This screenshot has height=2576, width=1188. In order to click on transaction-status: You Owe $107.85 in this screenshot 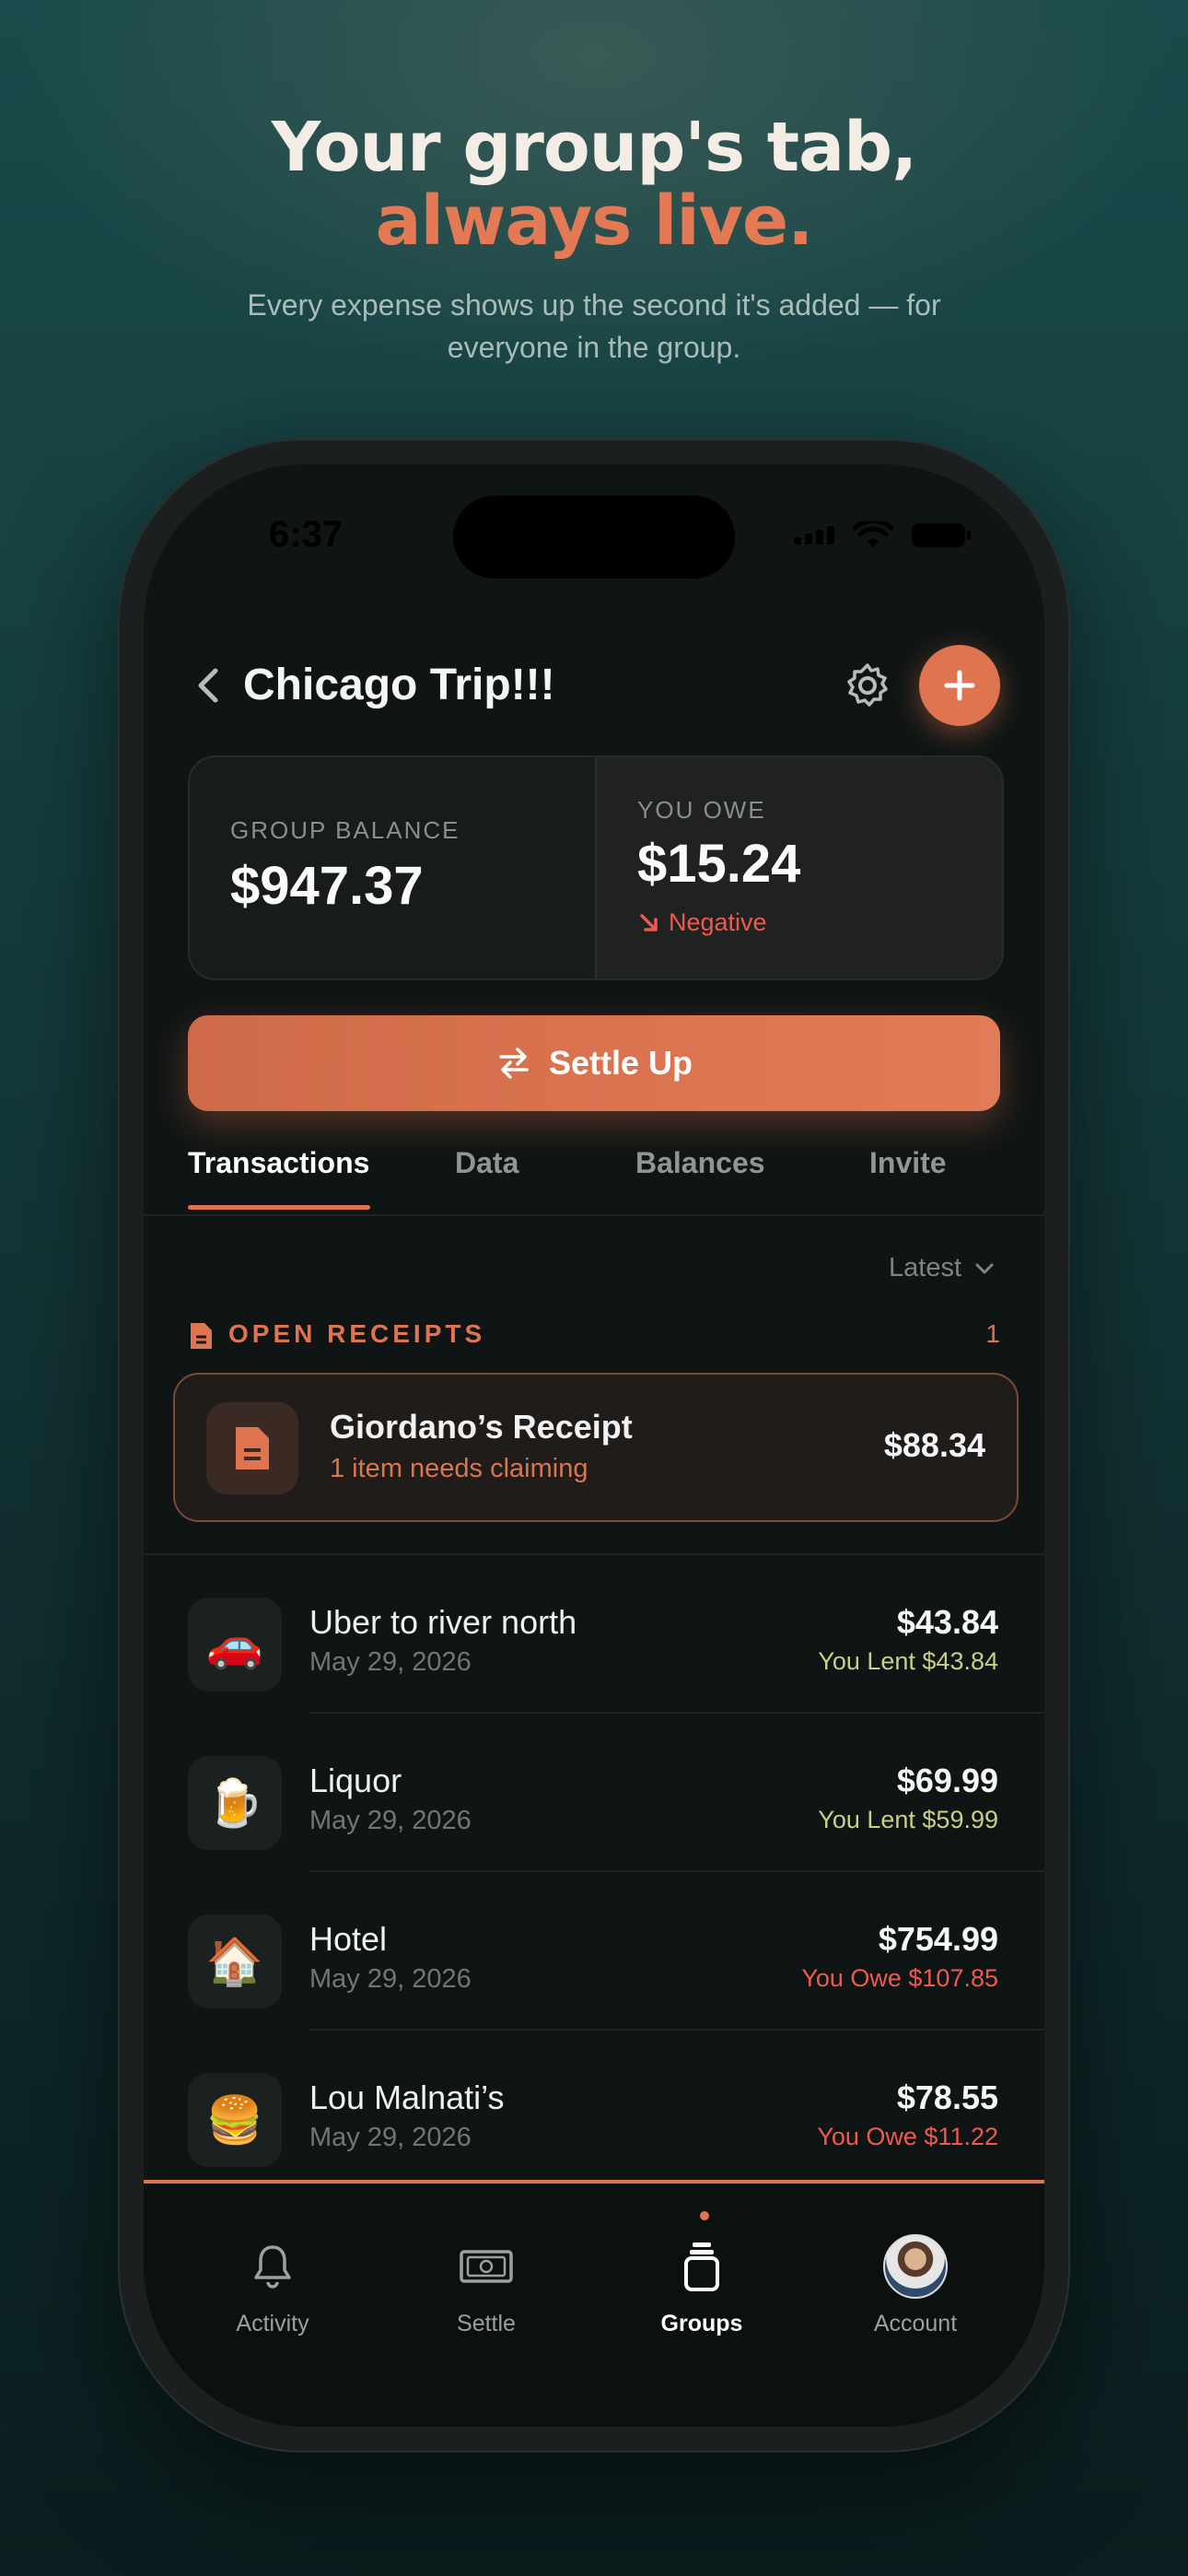, I will do `click(899, 1978)`.